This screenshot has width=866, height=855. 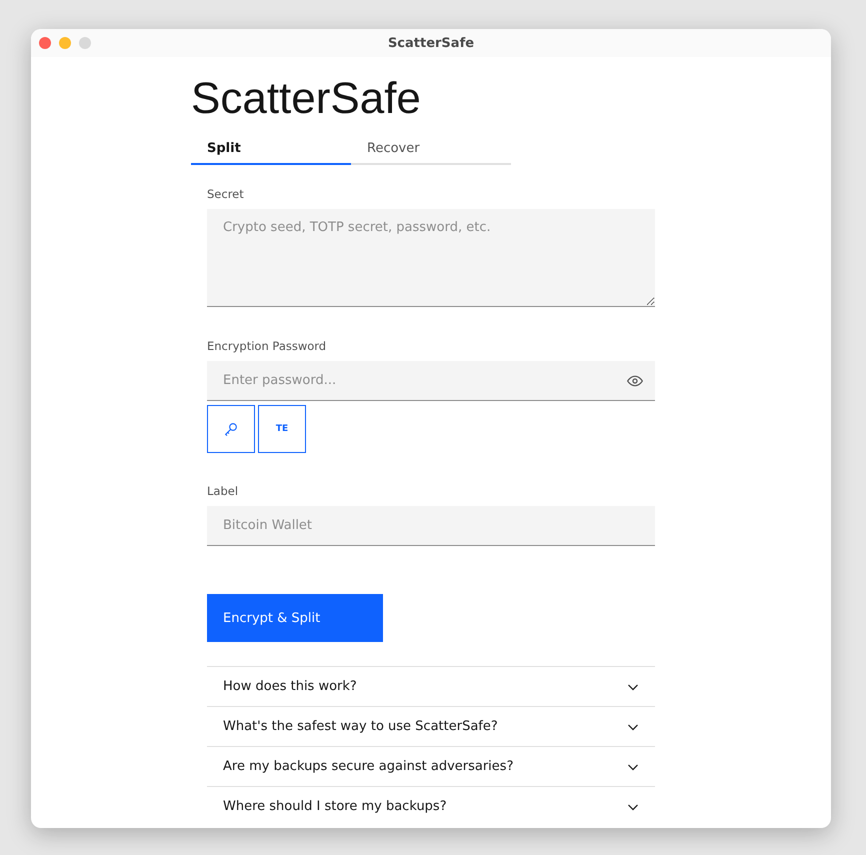 What do you see at coordinates (271, 149) in the screenshot?
I see `tab: Split` at bounding box center [271, 149].